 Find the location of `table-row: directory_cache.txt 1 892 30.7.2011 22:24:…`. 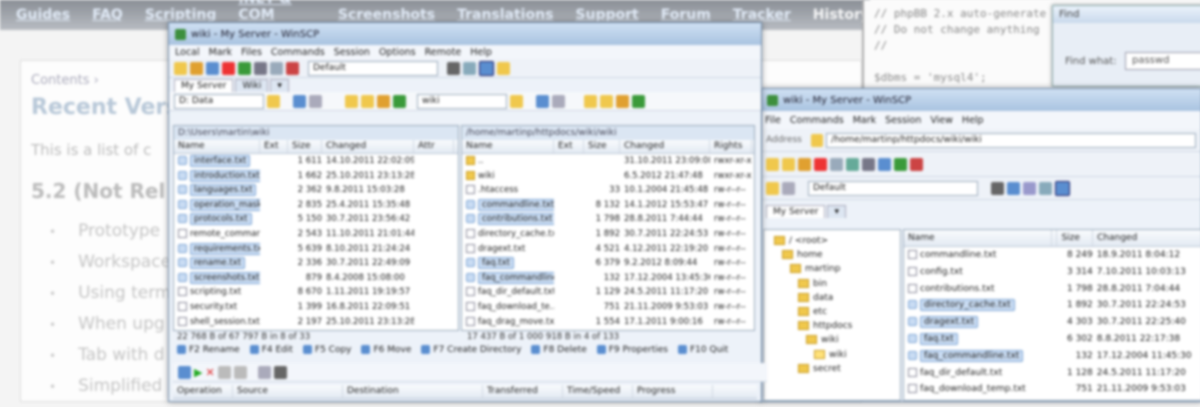

table-row: directory_cache.txt 1 892 30.7.2011 22:24:… is located at coordinates (608, 234).